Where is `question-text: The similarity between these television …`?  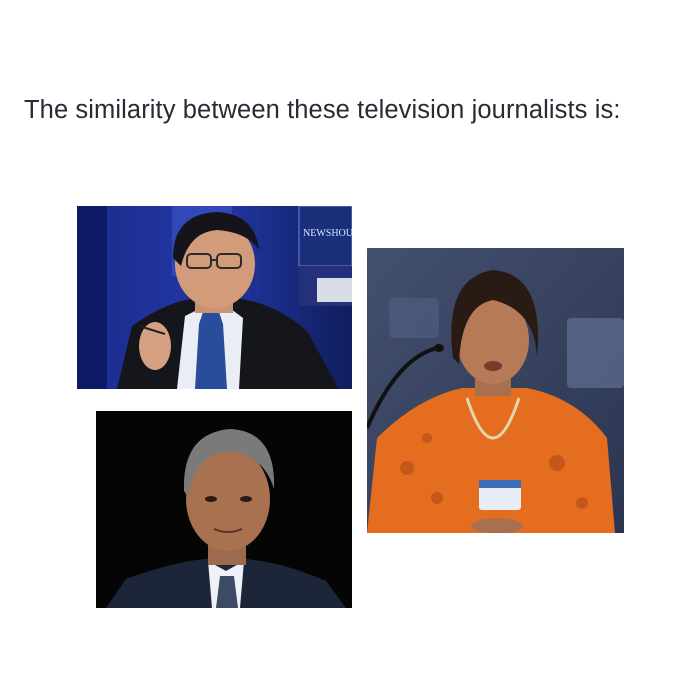 question-text: The similarity between these television … is located at coordinates (322, 110).